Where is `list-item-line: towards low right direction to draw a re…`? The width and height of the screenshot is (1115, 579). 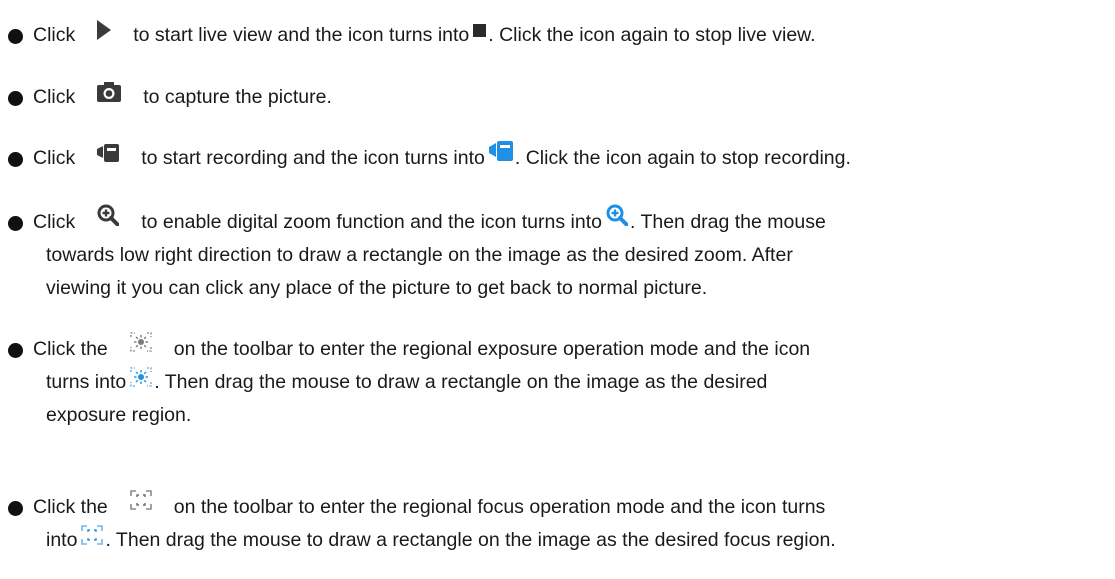
list-item-line: towards low right direction to draw a re… is located at coordinates (559, 255).